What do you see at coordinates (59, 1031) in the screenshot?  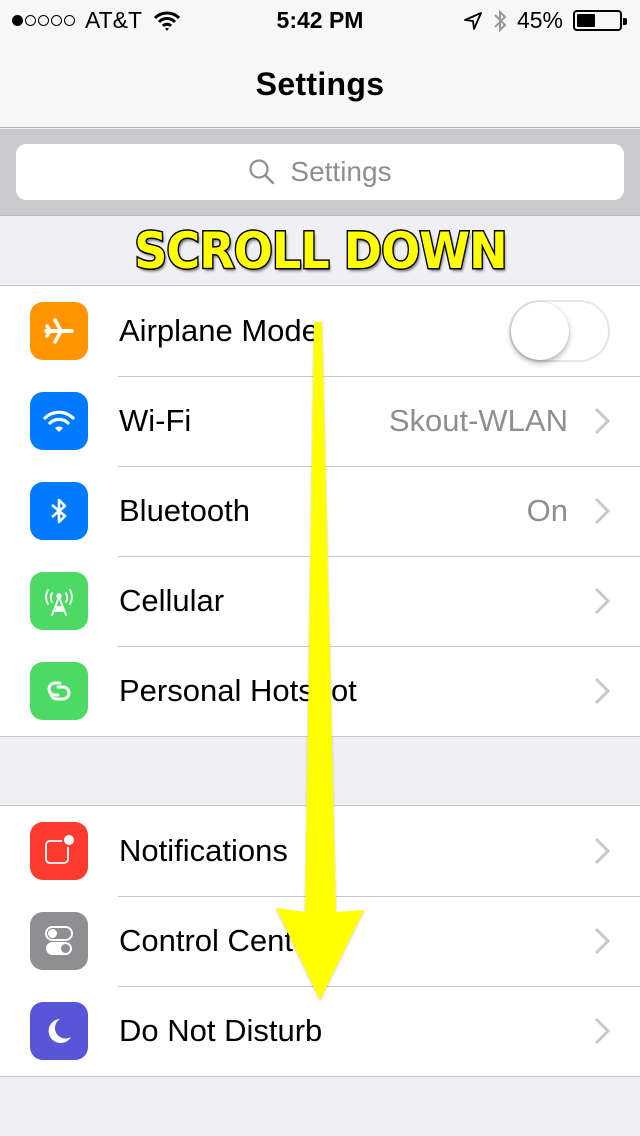 I see `moon-icon` at bounding box center [59, 1031].